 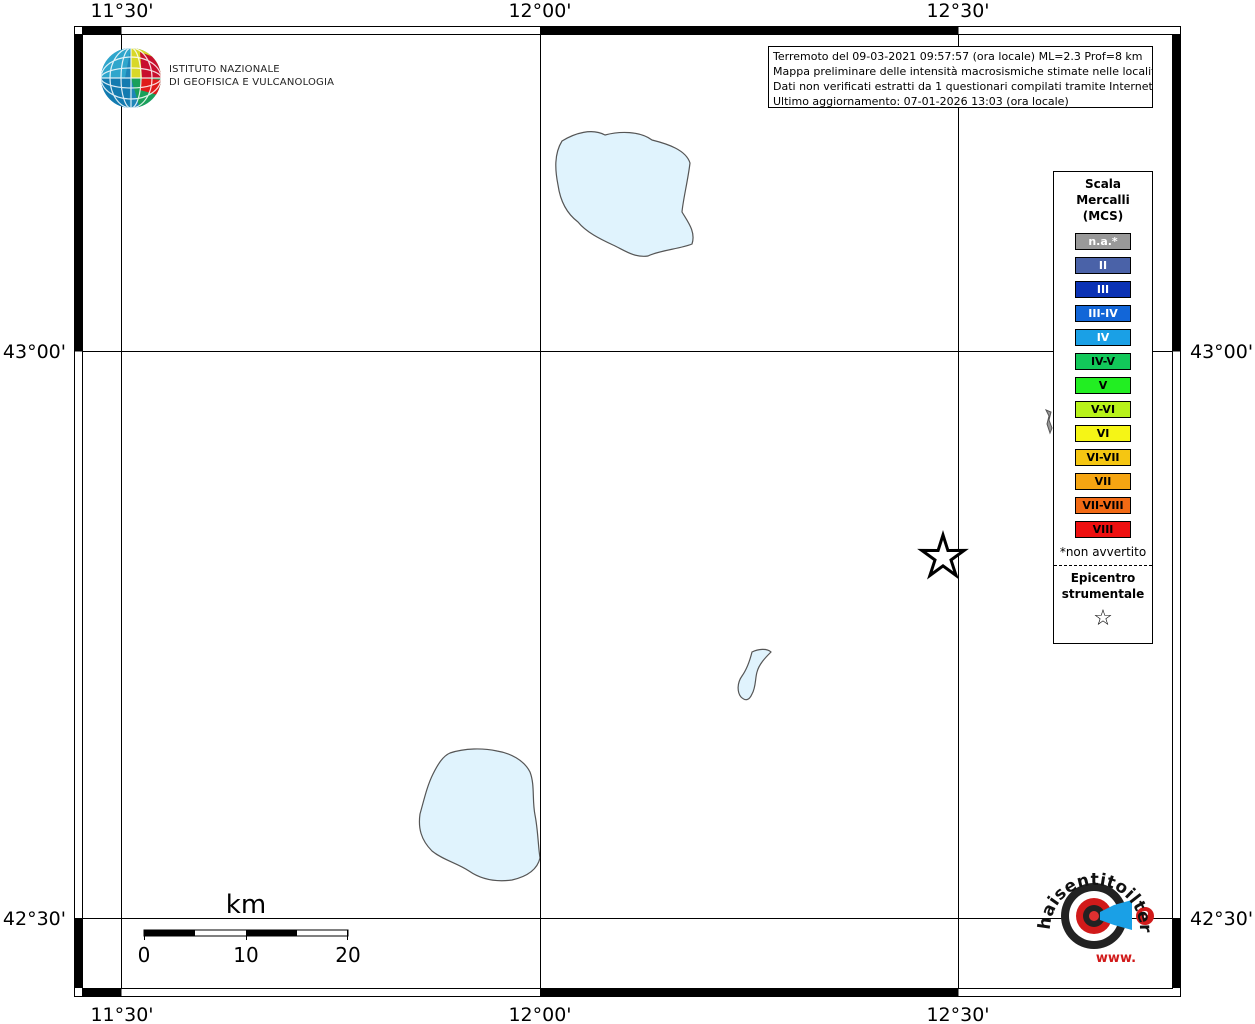 I want to click on hsit-www: www., so click(x=1116, y=958).